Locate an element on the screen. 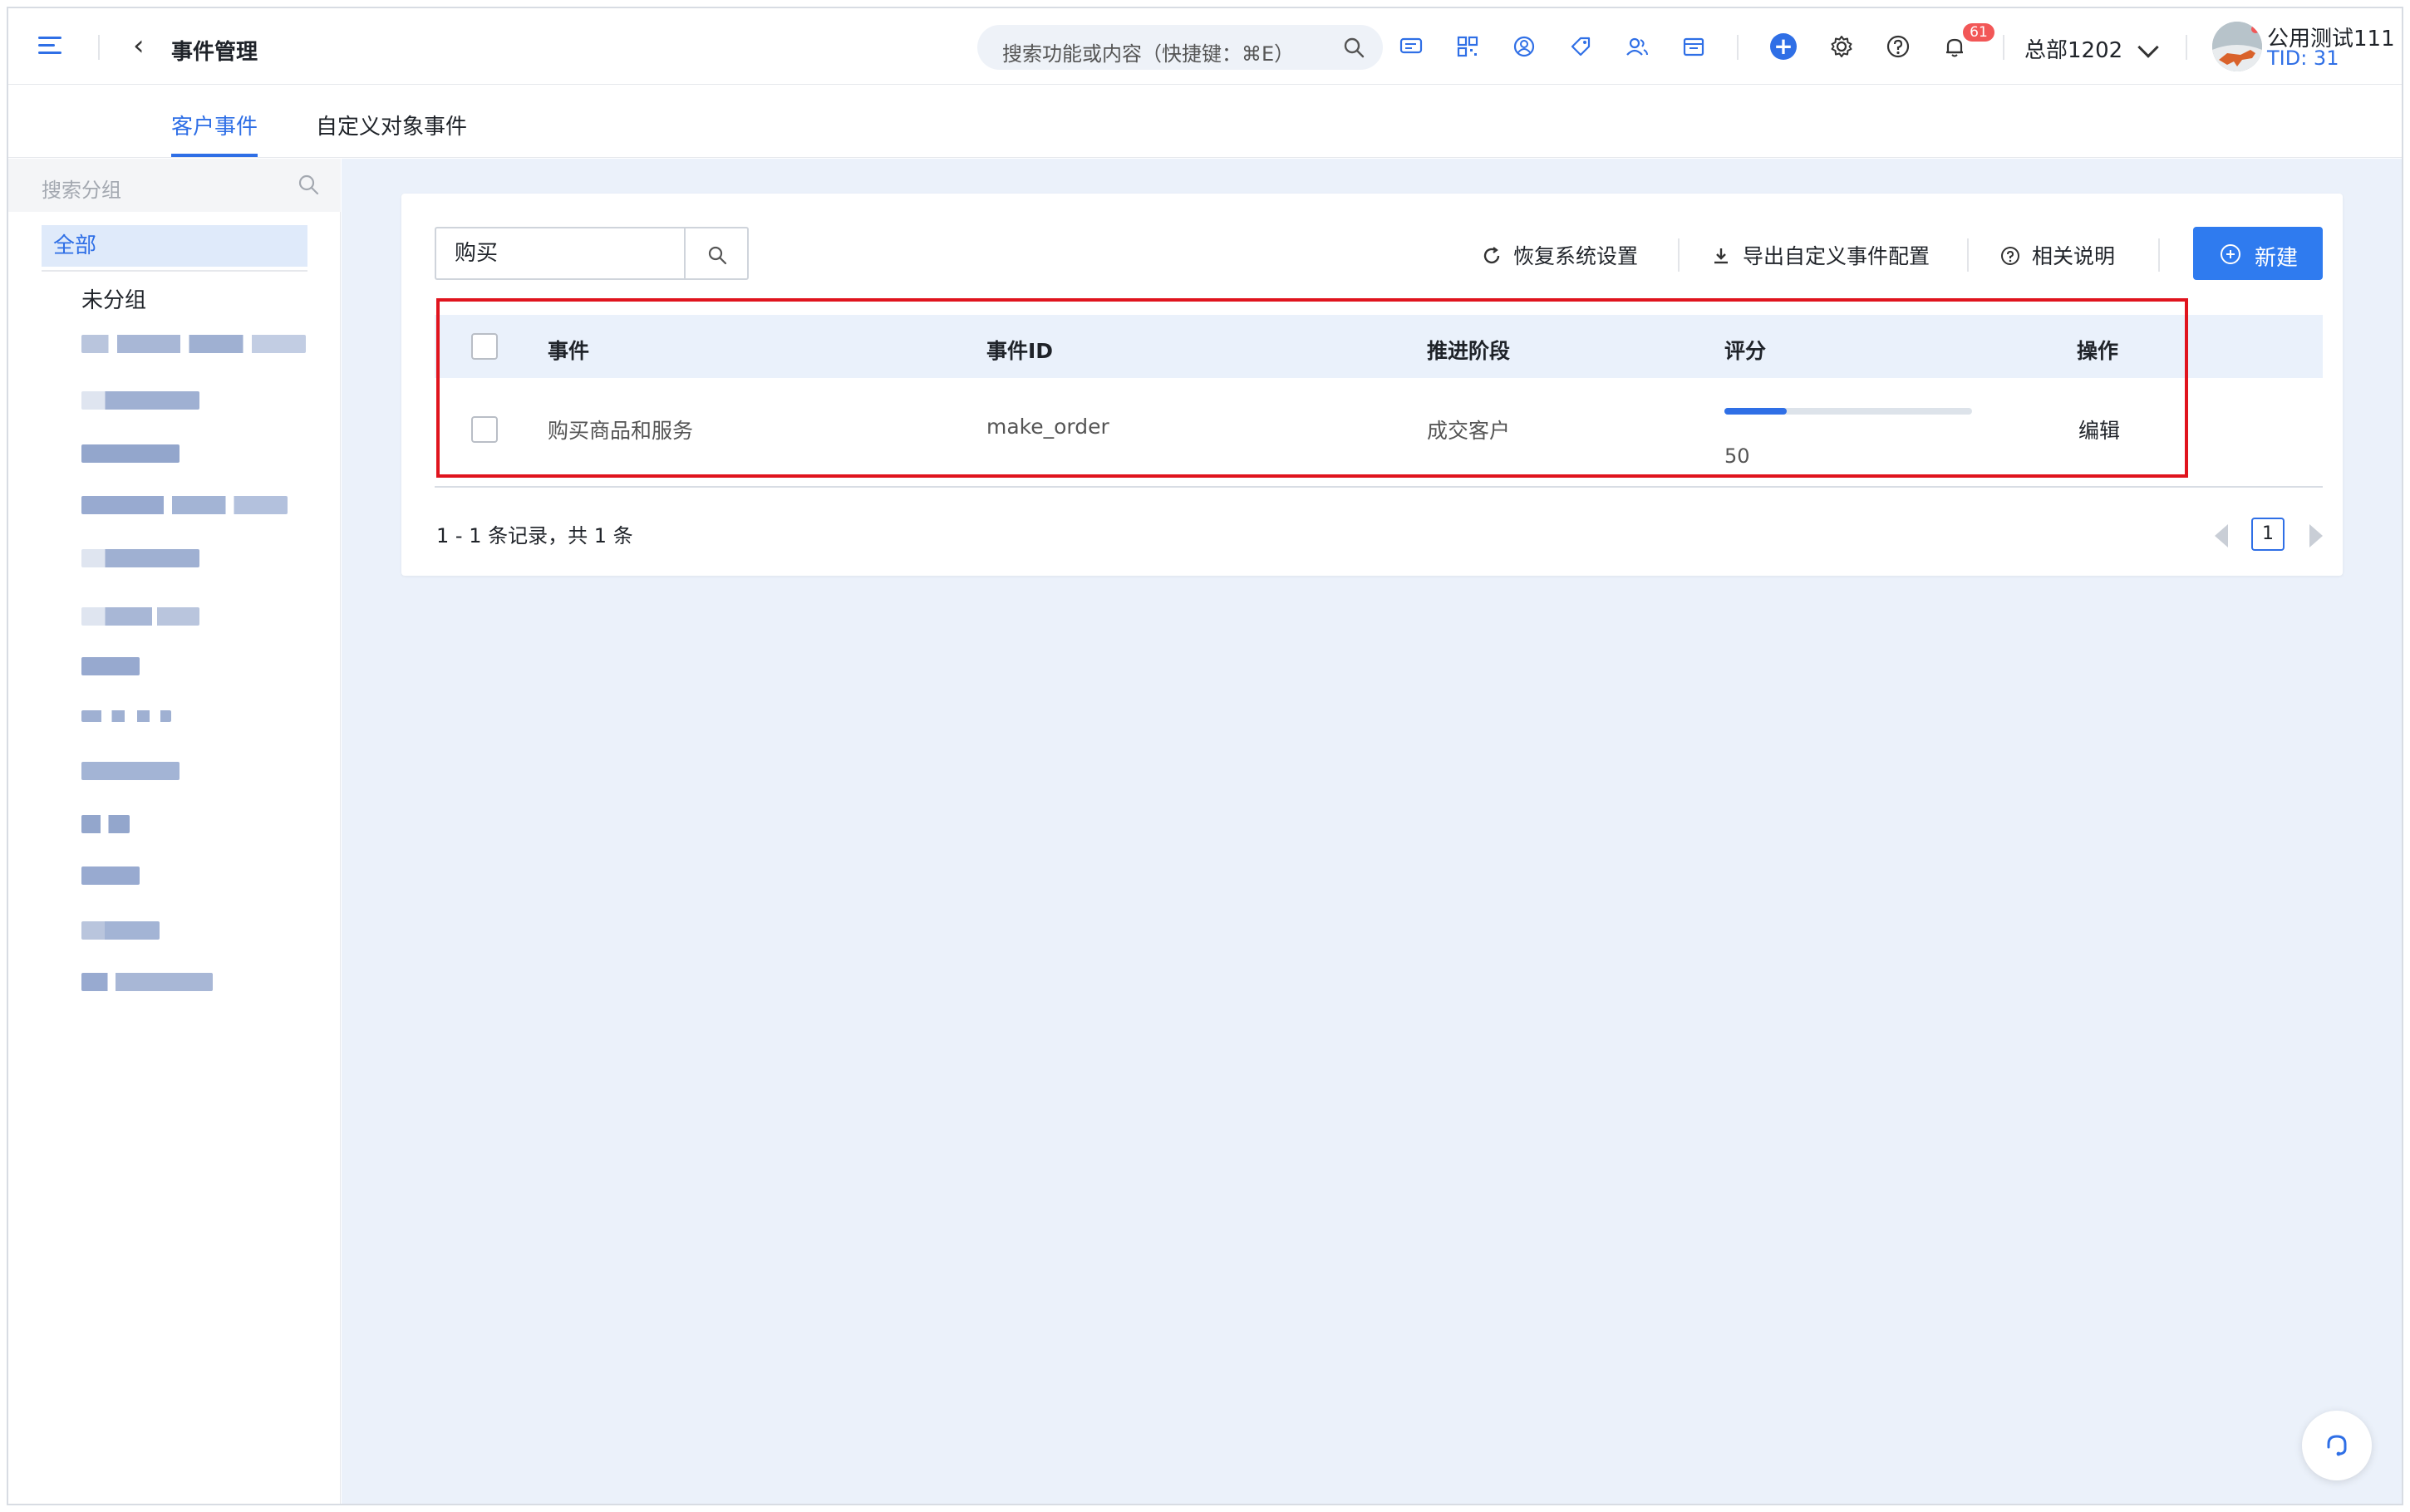 The width and height of the screenshot is (2410, 1512). column-header-event: 事件 is located at coordinates (569, 351).